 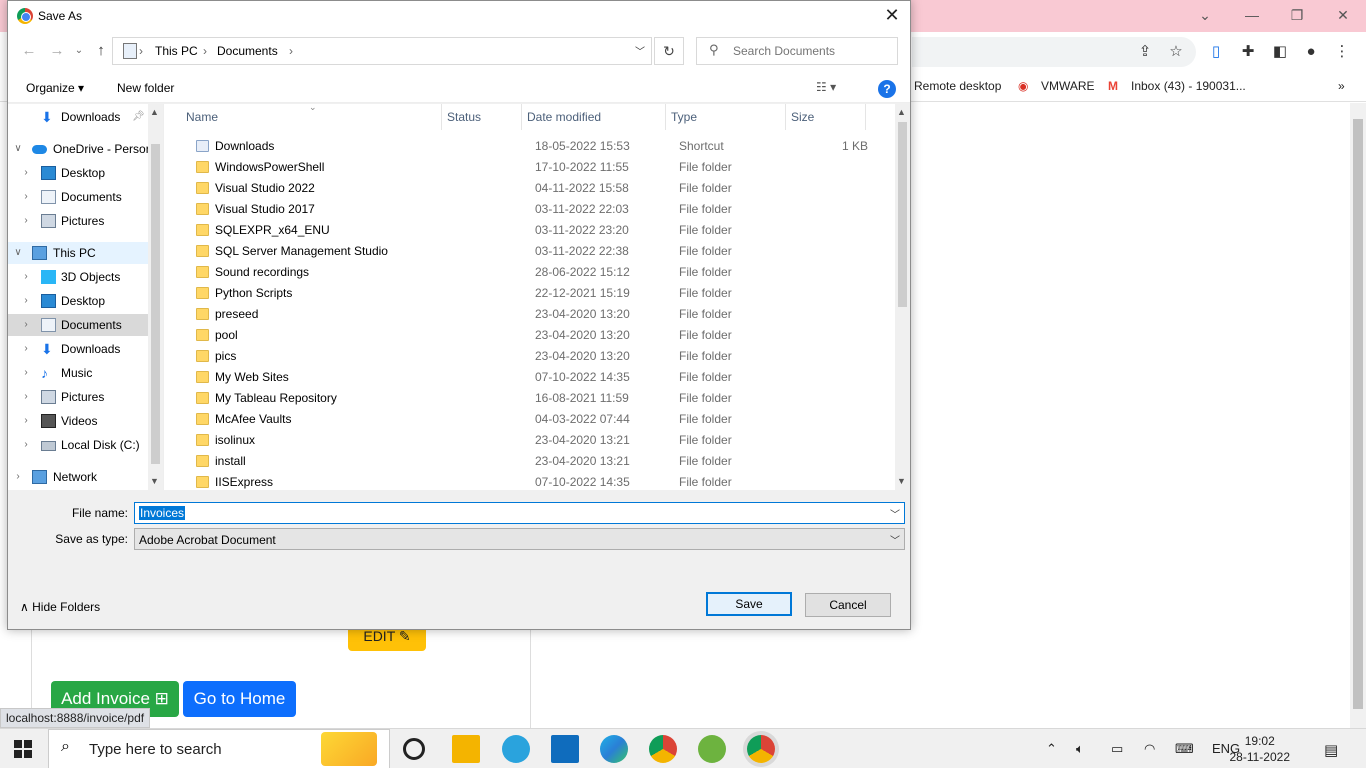 I want to click on wifi-icon: ◠, so click(x=1149, y=749).